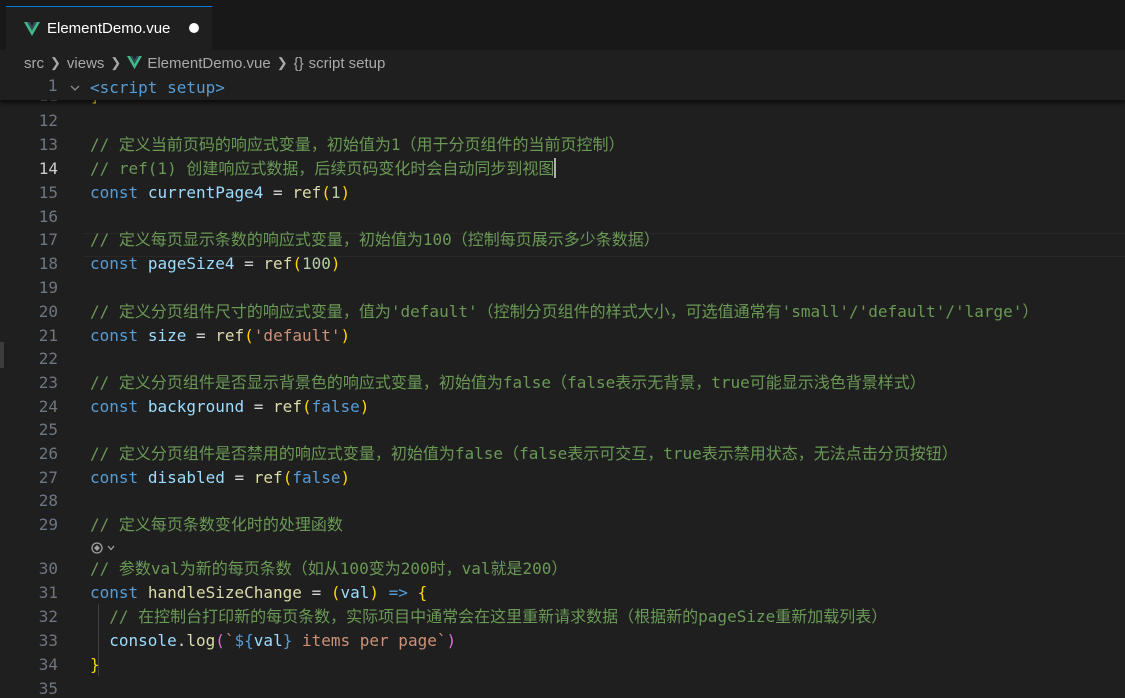  I want to click on code-line: 15 const currentPage4 = ref(1), so click(562, 193).